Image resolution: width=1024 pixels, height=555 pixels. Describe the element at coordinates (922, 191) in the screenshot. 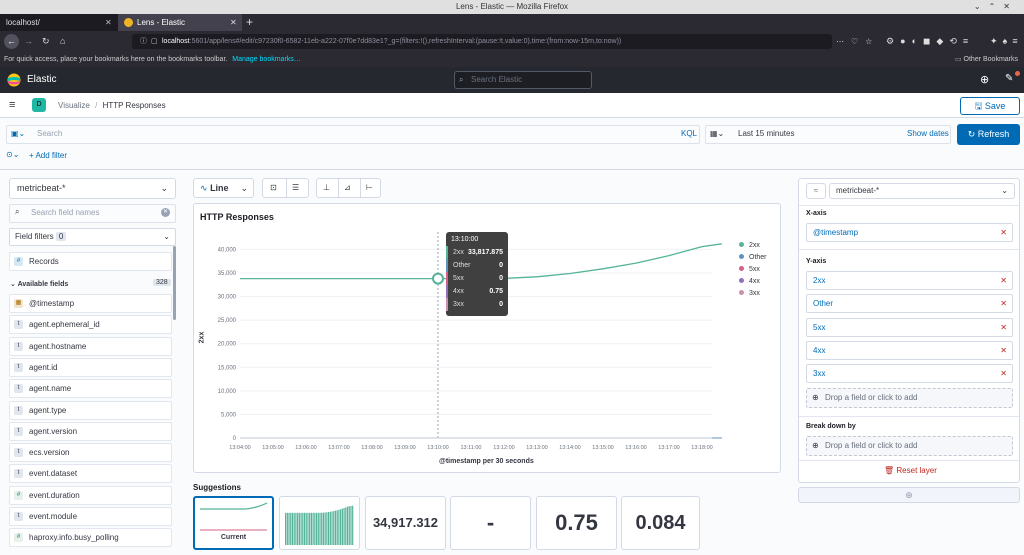

I see `layer-index-select: metricbeat-* ⌄` at that location.